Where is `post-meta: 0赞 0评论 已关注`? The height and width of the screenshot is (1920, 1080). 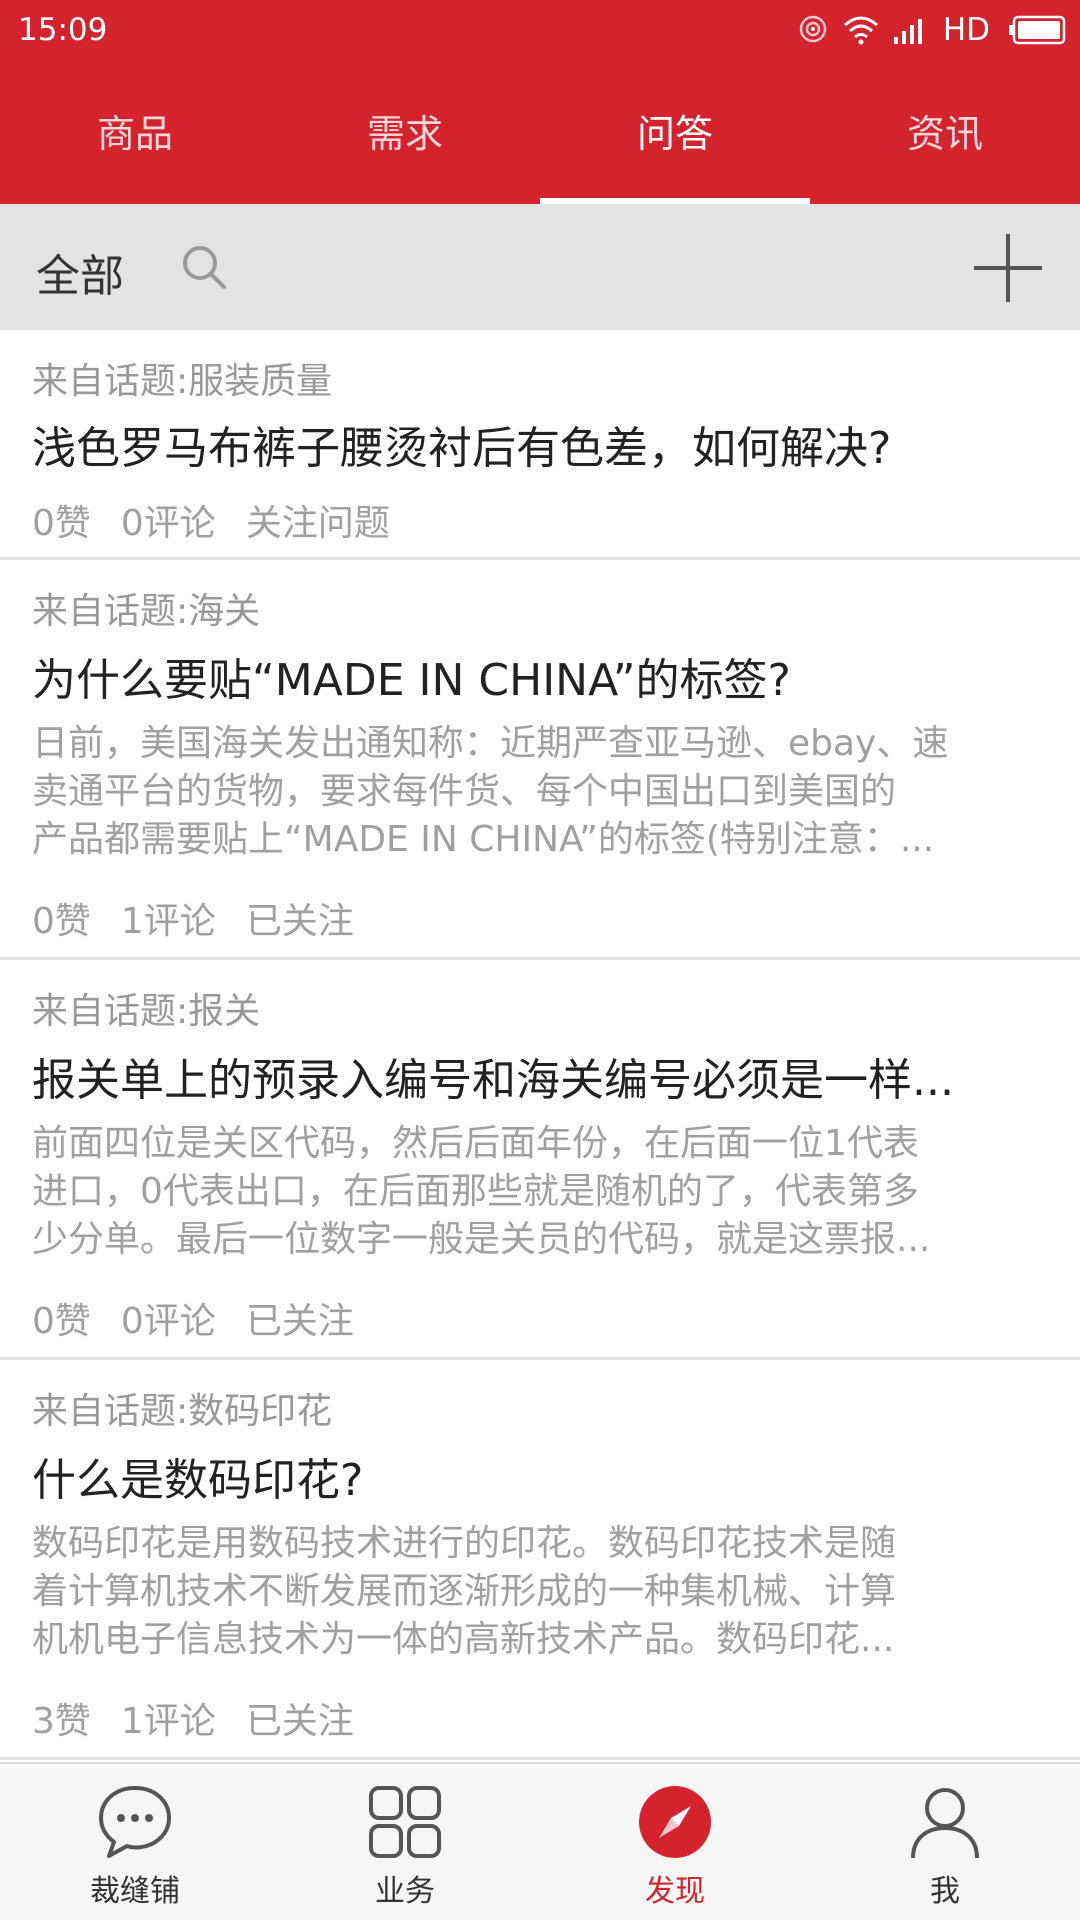
post-meta: 0赞 0评论 已关注 is located at coordinates (208, 1318).